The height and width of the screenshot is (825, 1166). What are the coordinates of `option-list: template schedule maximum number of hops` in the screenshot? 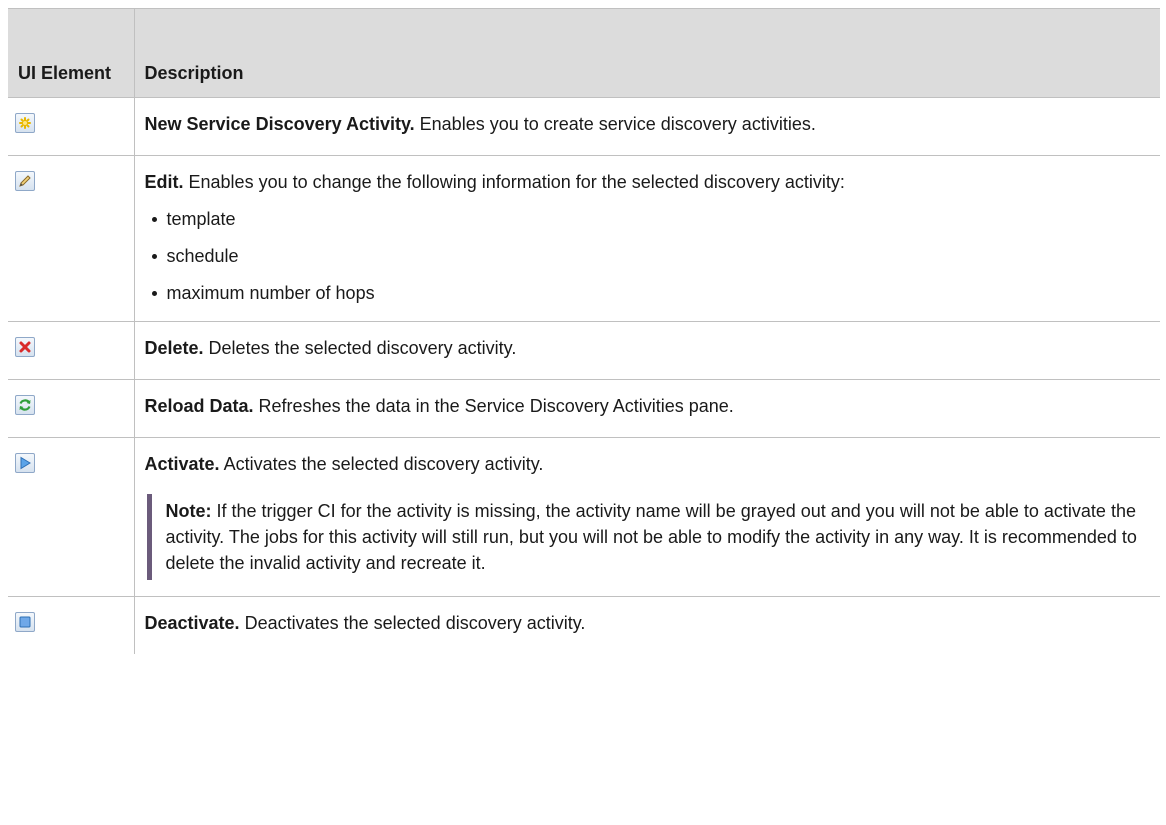 It's located at (649, 256).